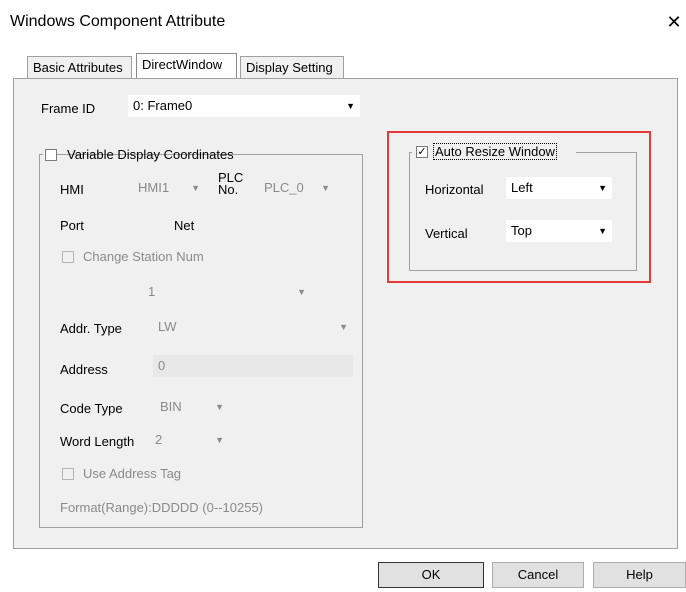 The height and width of the screenshot is (592, 686). I want to click on plc-label-line2: No., so click(228, 189).